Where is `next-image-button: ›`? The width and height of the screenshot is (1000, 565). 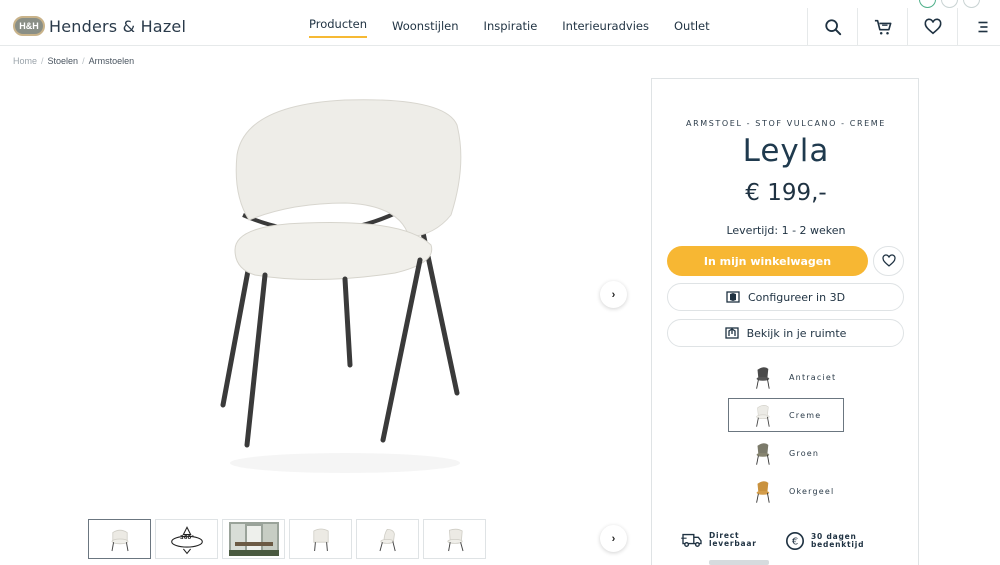
next-image-button: › is located at coordinates (613, 294).